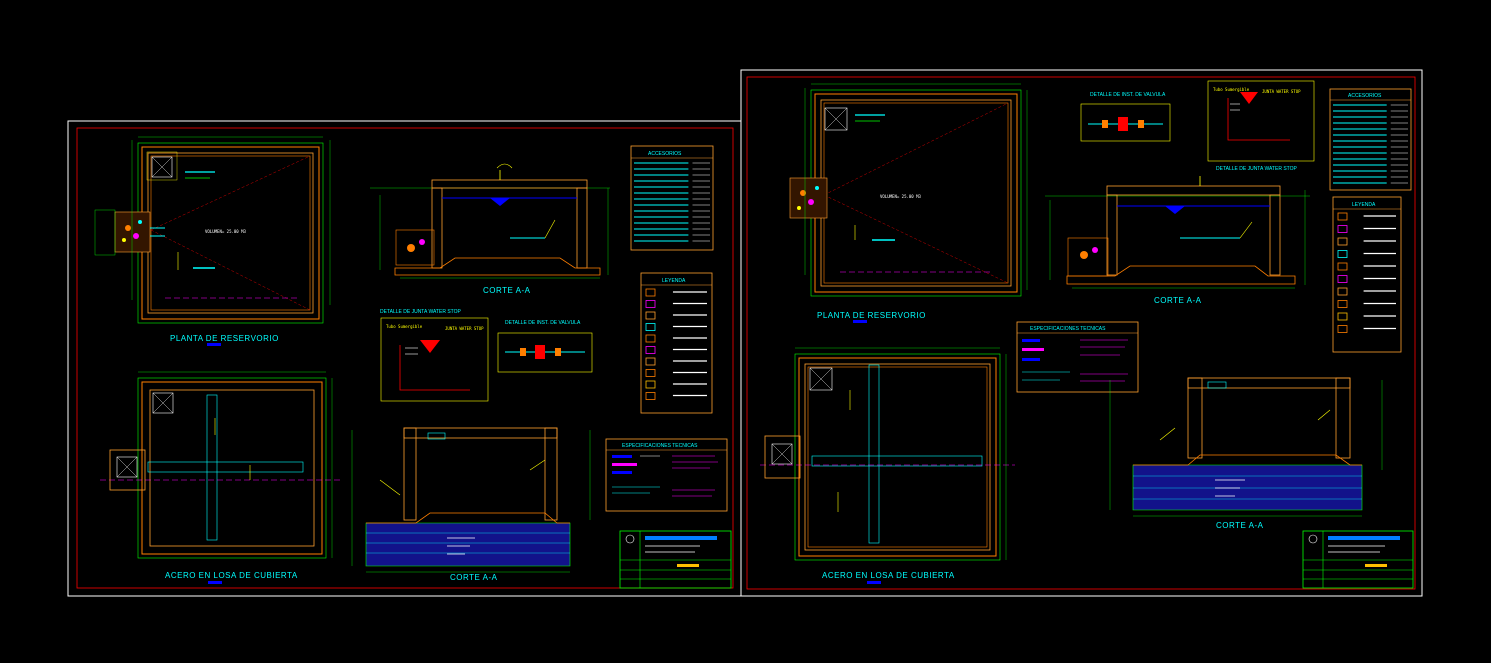 This screenshot has height=663, width=1491. I want to click on title-block-right, so click(1358, 559).